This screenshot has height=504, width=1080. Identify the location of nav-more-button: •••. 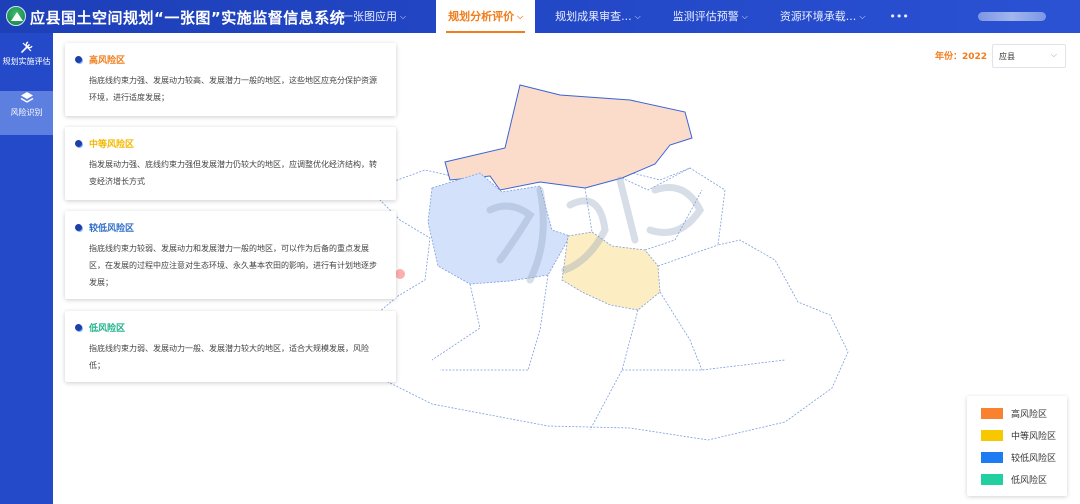
(898, 16).